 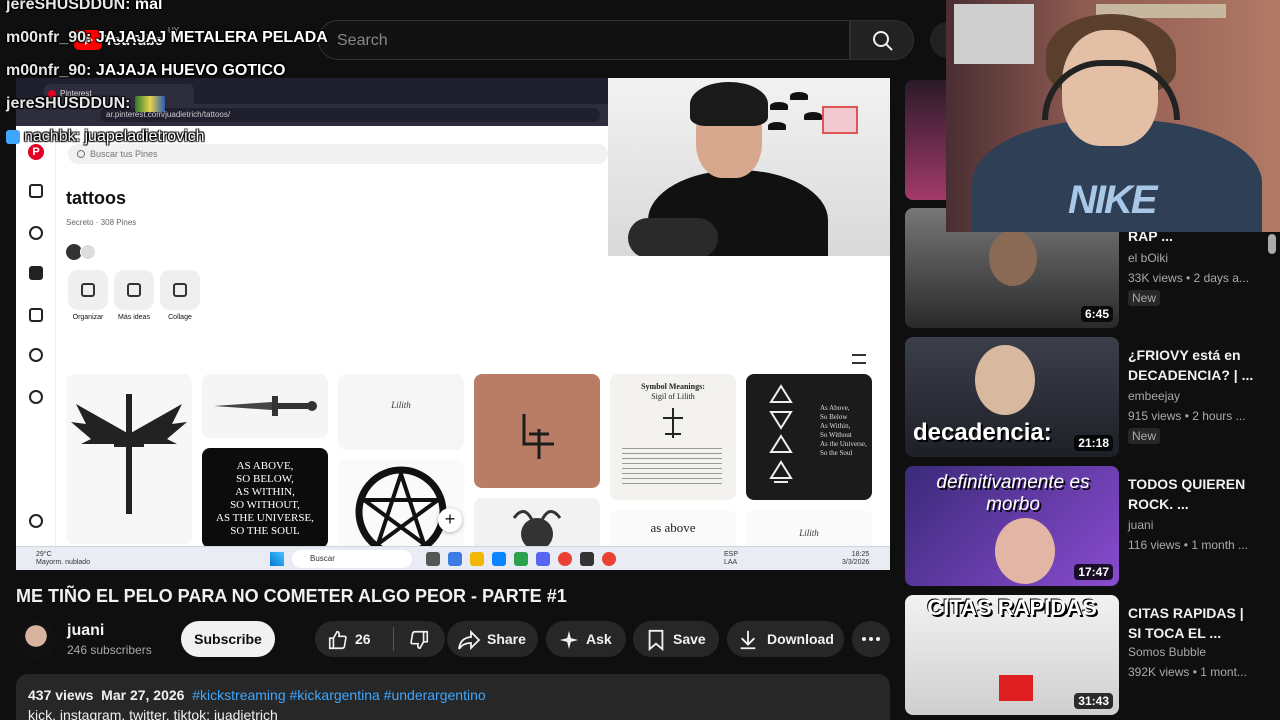 I want to click on collage-button, so click(x=180, y=290).